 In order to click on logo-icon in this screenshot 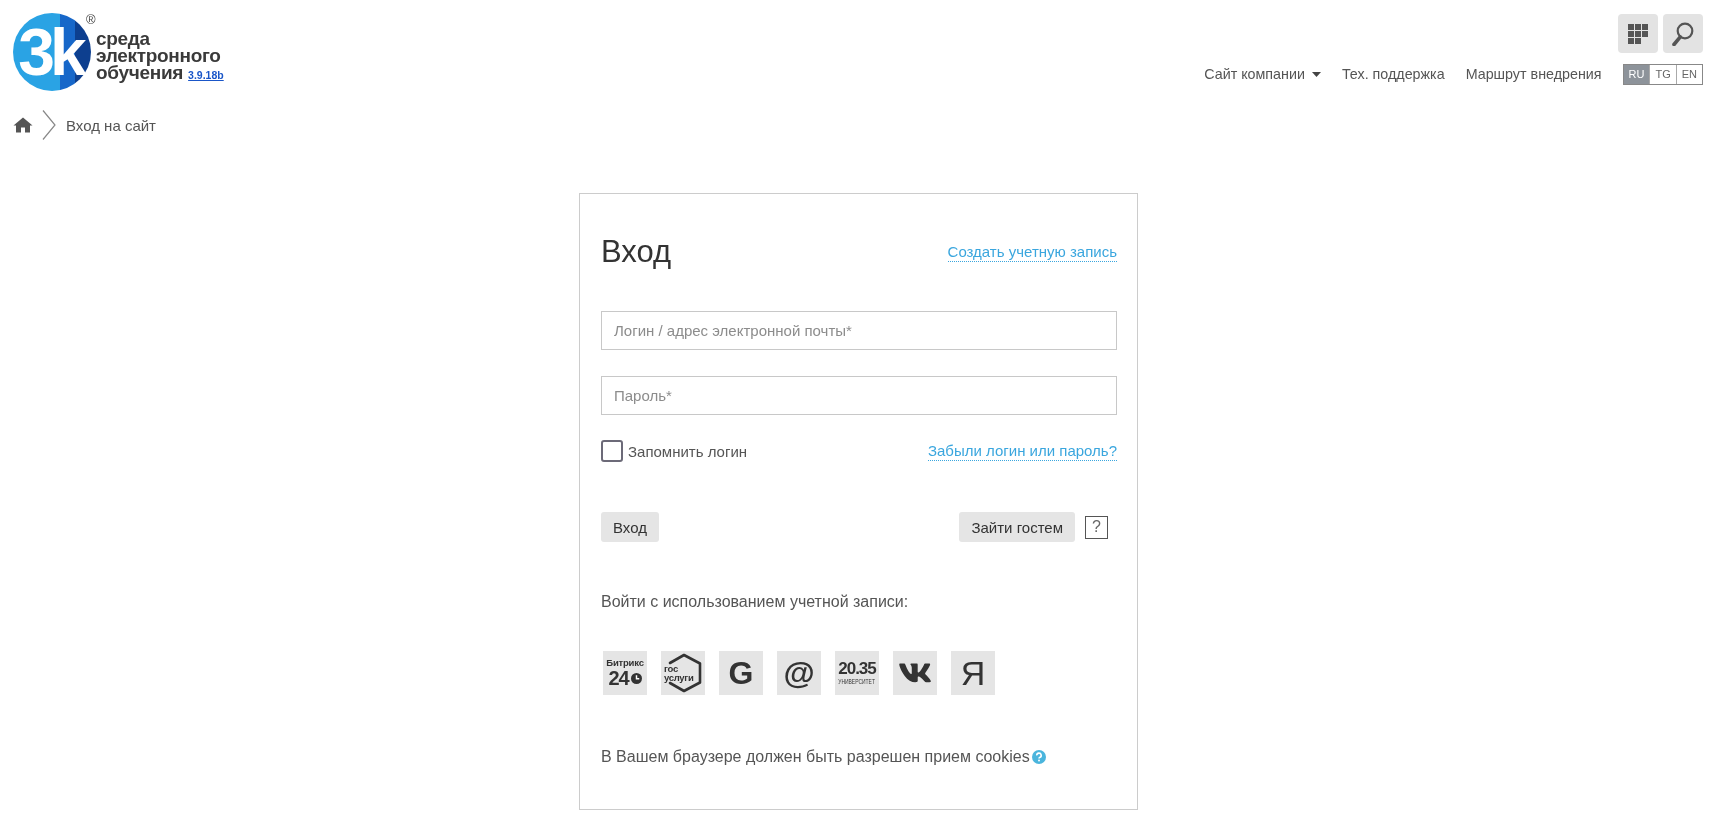, I will do `click(915, 673)`.